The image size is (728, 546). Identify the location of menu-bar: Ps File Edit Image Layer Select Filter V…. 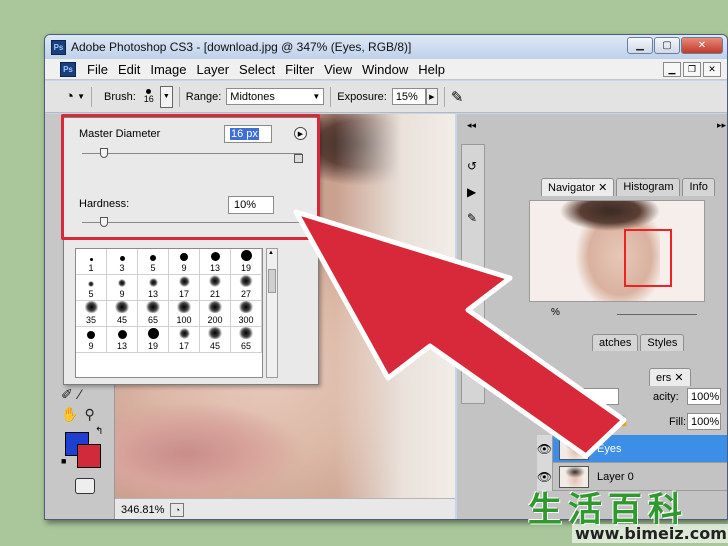
(386, 69).